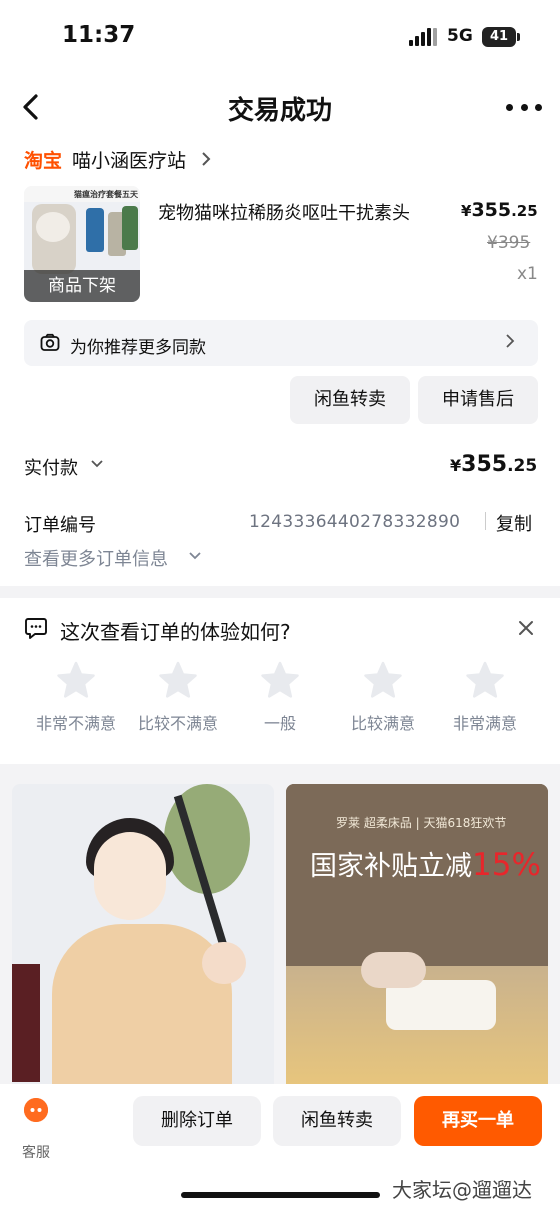  I want to click on paid-decimal: .25, so click(522, 466).